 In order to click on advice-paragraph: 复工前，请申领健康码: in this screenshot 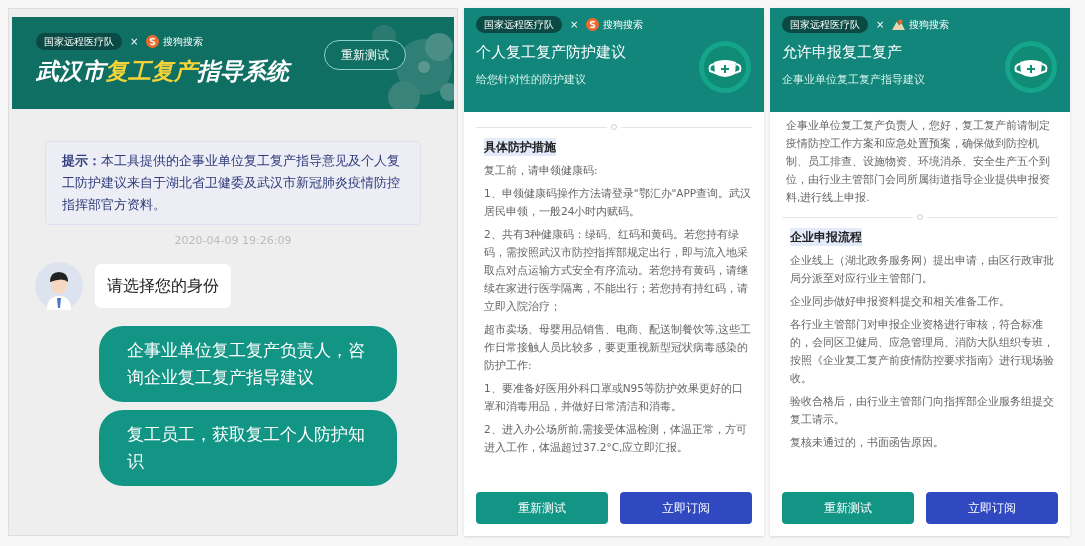, I will do `click(541, 170)`.